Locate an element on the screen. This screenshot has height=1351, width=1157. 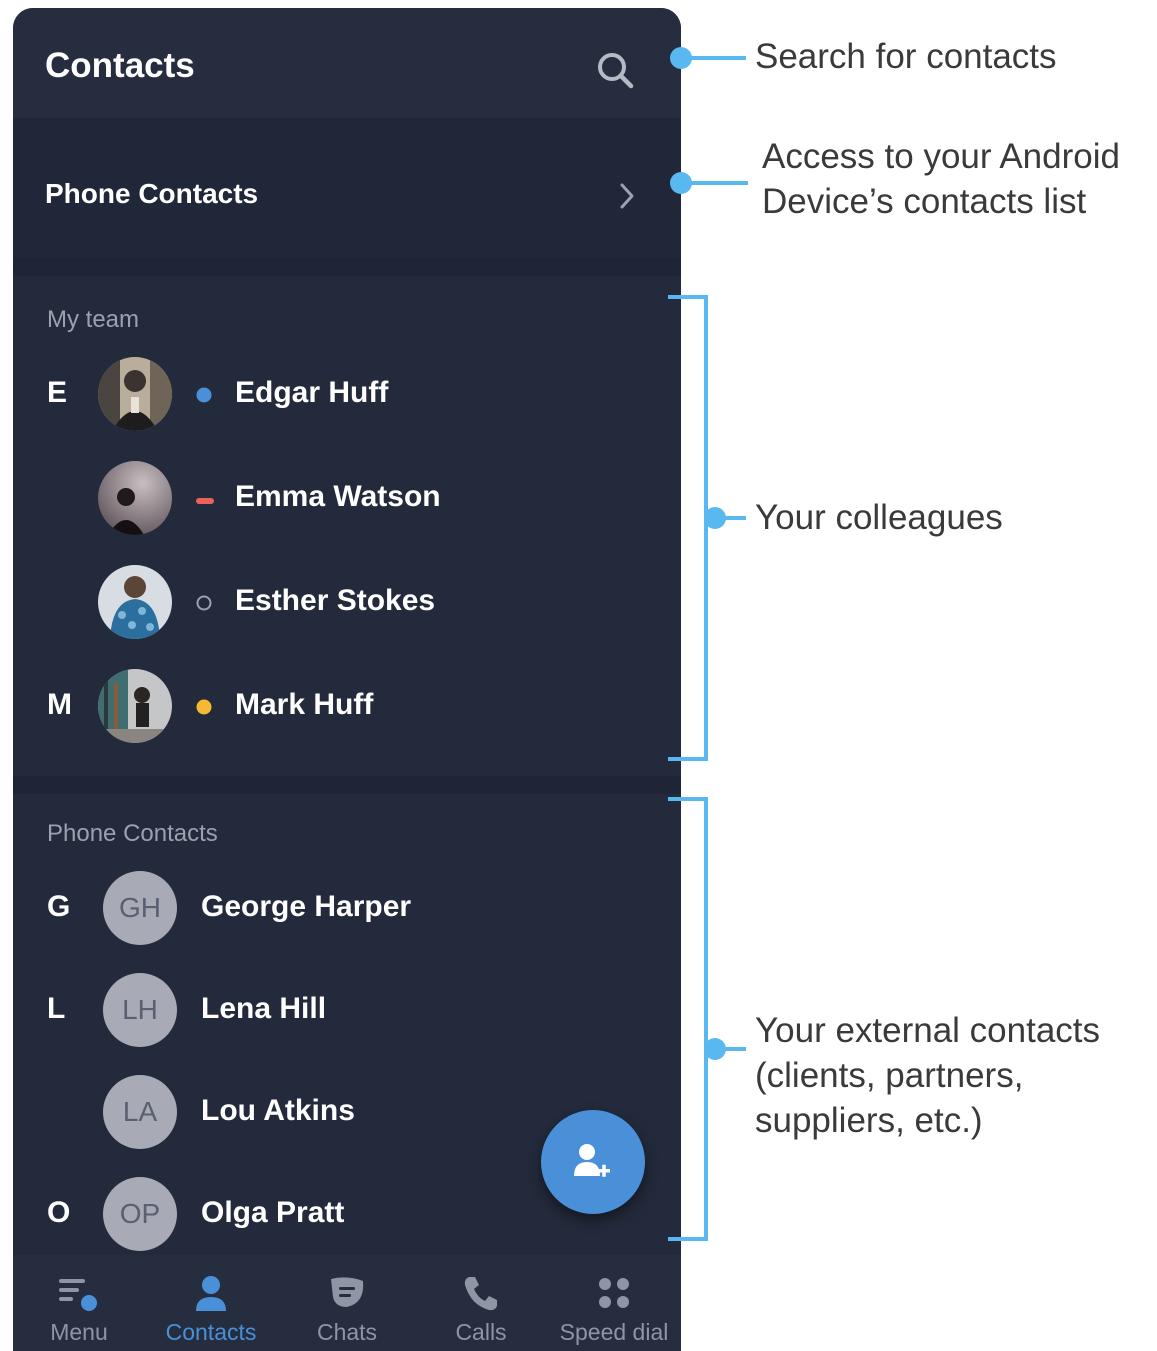
annotation-colleagues: Your colleagues is located at coordinates (879, 517).